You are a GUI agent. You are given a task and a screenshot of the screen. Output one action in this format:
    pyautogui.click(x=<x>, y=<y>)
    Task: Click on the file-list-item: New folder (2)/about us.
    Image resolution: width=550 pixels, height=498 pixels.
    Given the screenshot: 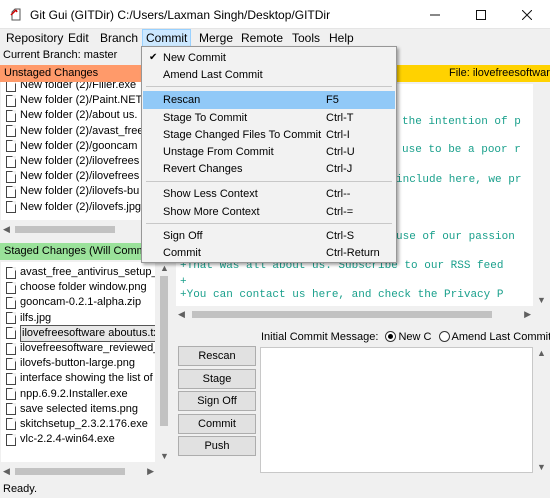 What is the action you would take?
    pyautogui.click(x=78, y=115)
    